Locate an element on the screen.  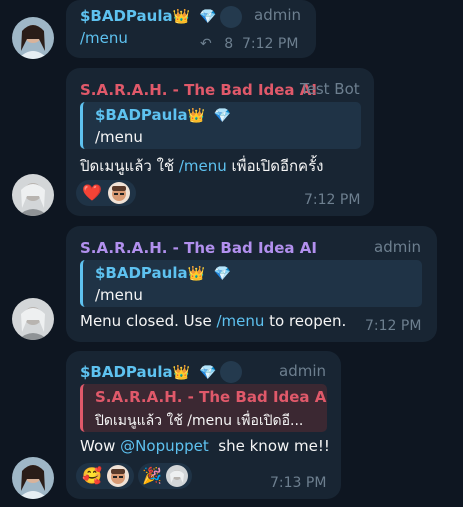
reply-counter: ↶ 8 is located at coordinates (216, 44).